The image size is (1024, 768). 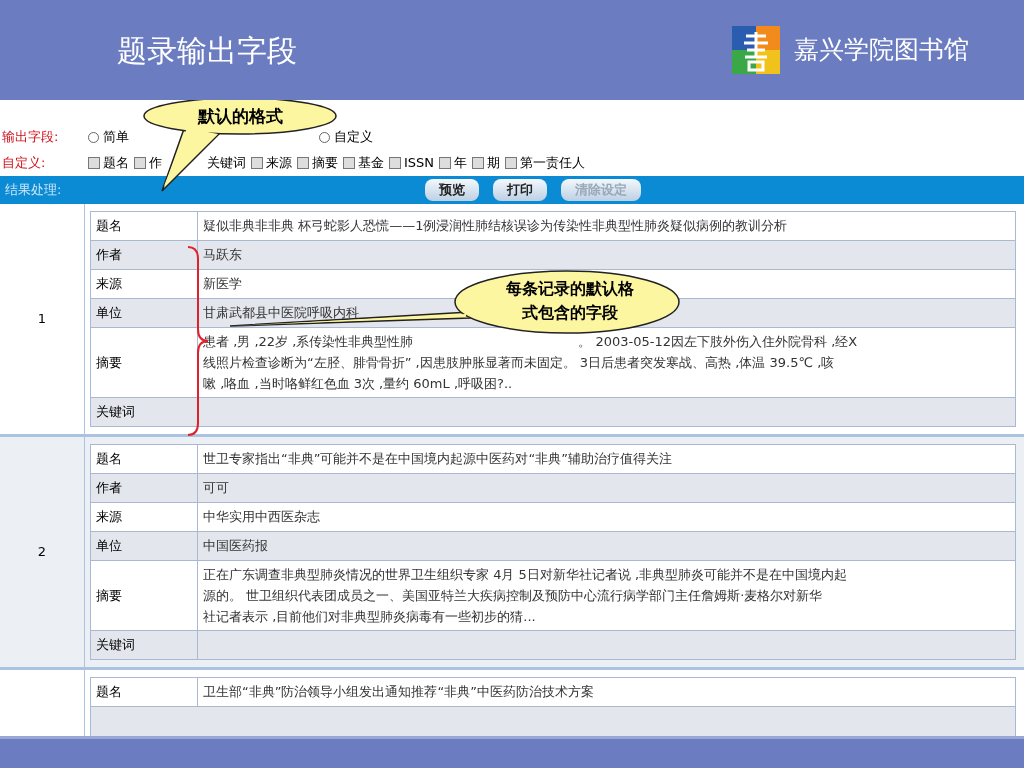 What do you see at coordinates (553, 163) in the screenshot?
I see `checkbox-label: 第一责任人` at bounding box center [553, 163].